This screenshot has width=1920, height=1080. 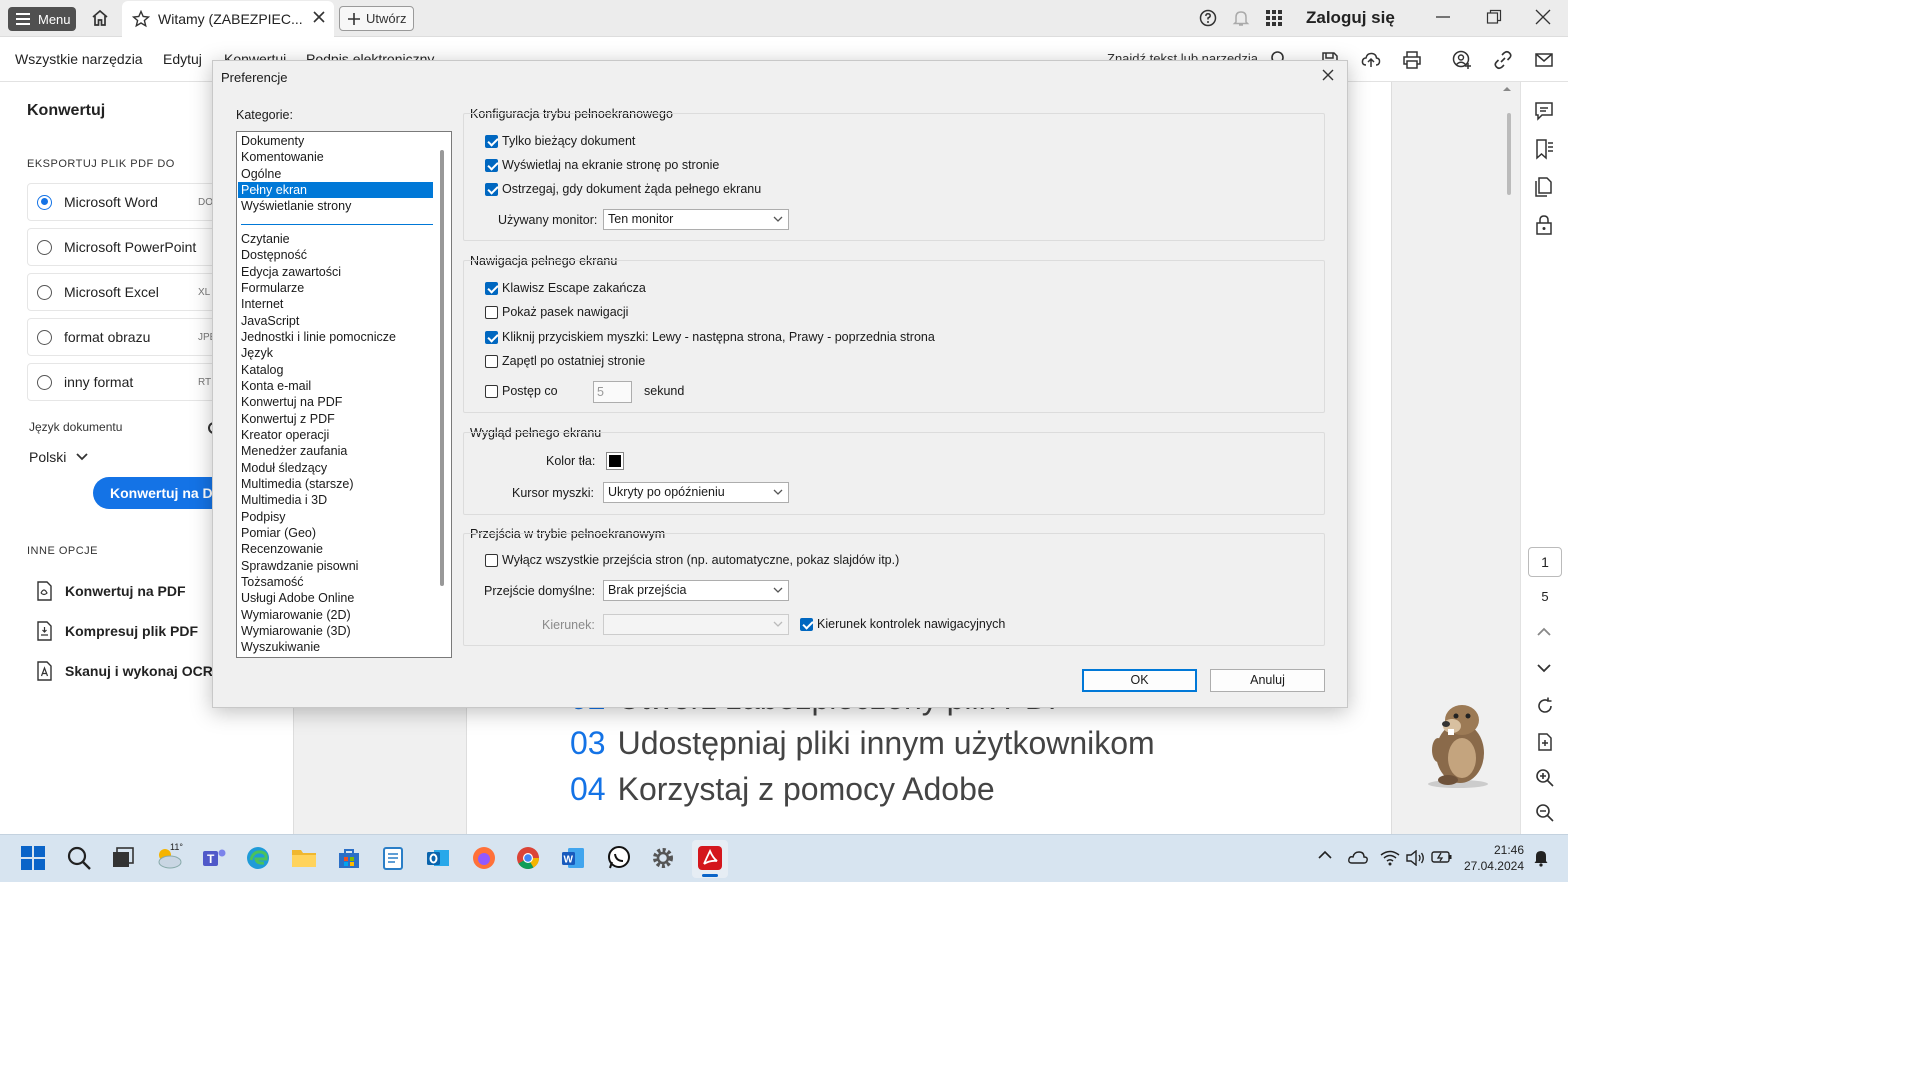 I want to click on bg-color-swatch, so click(x=615, y=461).